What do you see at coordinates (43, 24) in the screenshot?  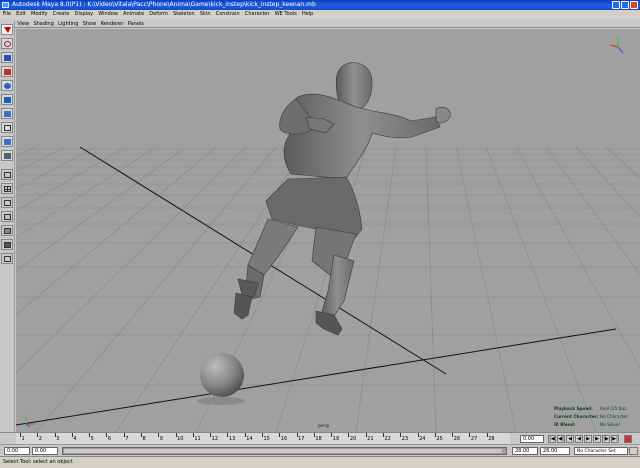 I see `panel-menu-shading: Shading` at bounding box center [43, 24].